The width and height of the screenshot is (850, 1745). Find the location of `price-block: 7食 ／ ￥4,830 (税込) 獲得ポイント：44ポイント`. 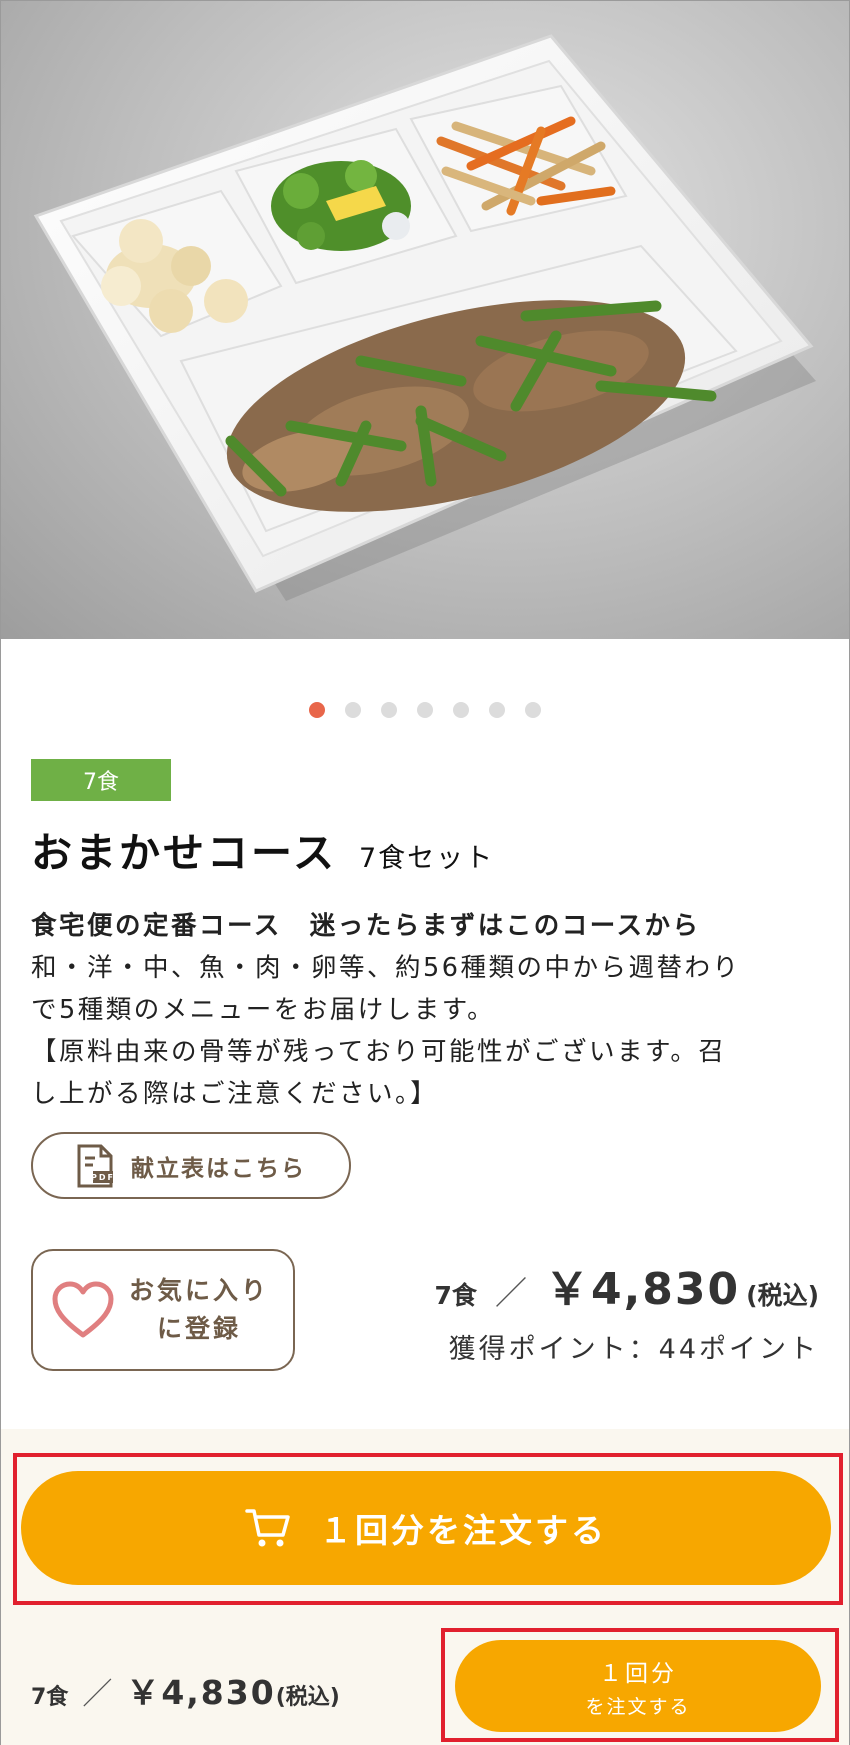

price-block: 7食 ／ ￥4,830 (税込) 獲得ポイント：44ポイント is located at coordinates (627, 1309).